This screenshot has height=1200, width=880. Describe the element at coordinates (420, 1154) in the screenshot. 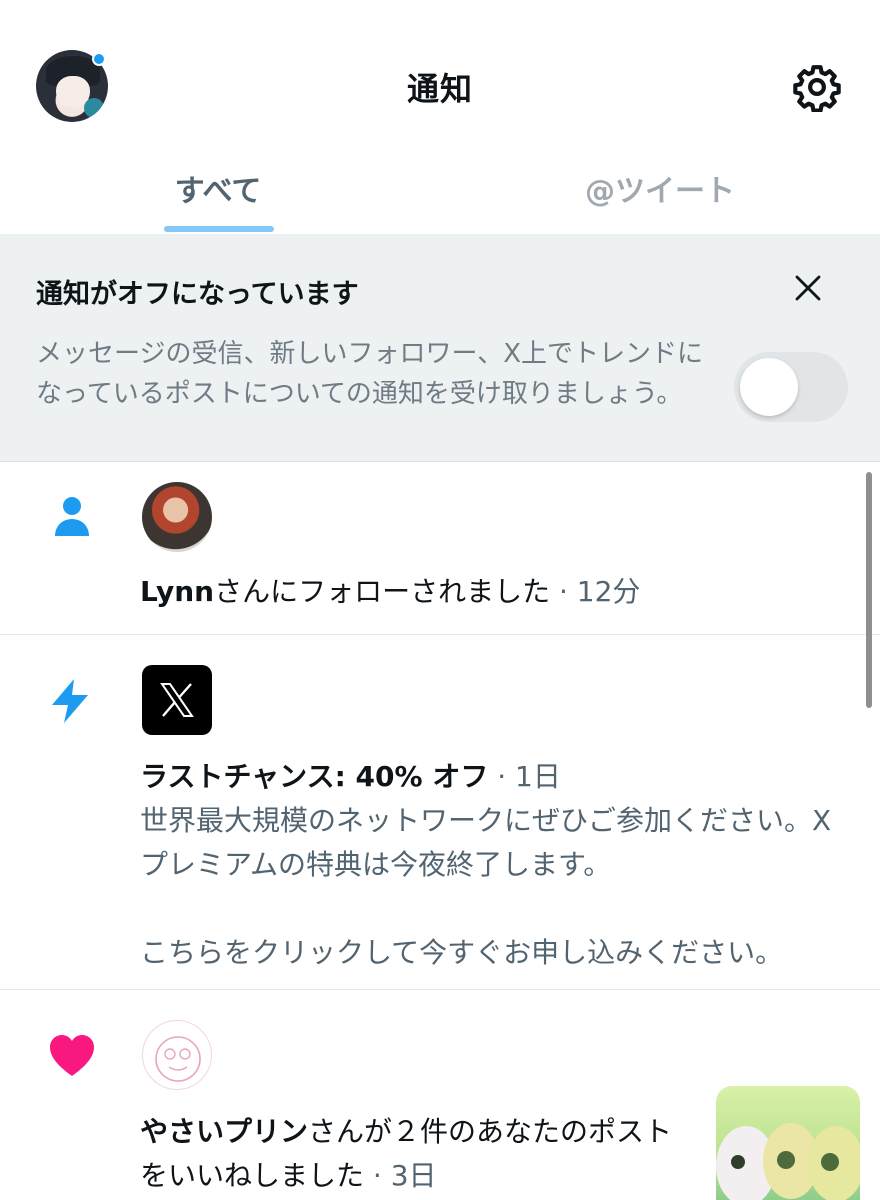

I see `notification-text: やさいプリンさんが２件のあなたのポストをいいねしました · 3日` at that location.